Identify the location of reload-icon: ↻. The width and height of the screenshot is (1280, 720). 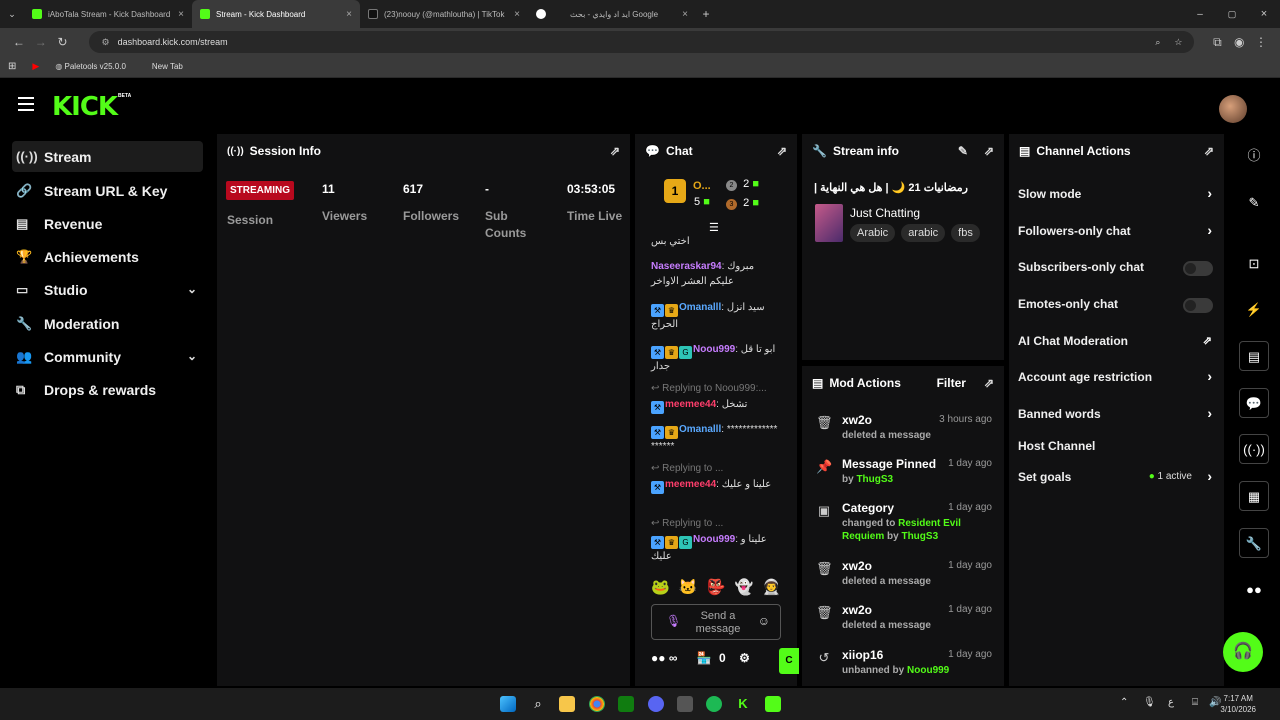
(63, 42).